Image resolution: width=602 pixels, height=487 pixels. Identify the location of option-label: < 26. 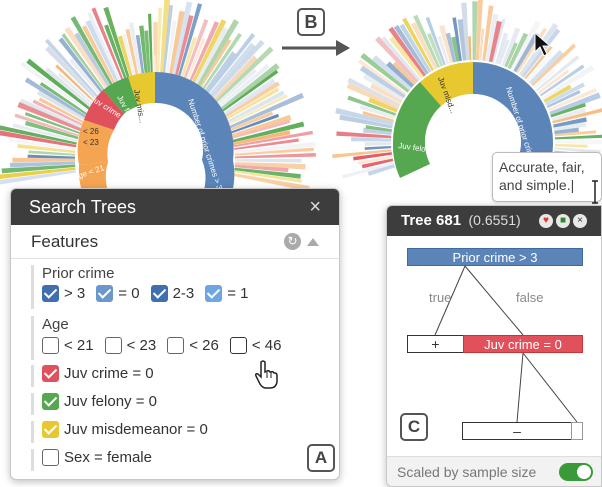
(204, 345).